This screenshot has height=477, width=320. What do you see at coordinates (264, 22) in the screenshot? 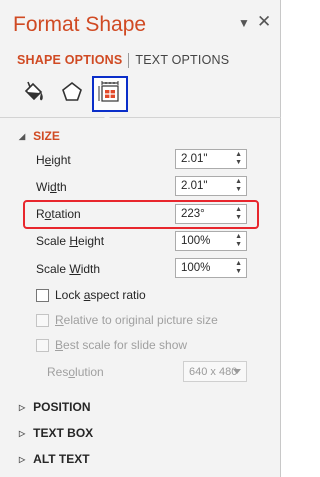
I see `close-icon: ✕` at bounding box center [264, 22].